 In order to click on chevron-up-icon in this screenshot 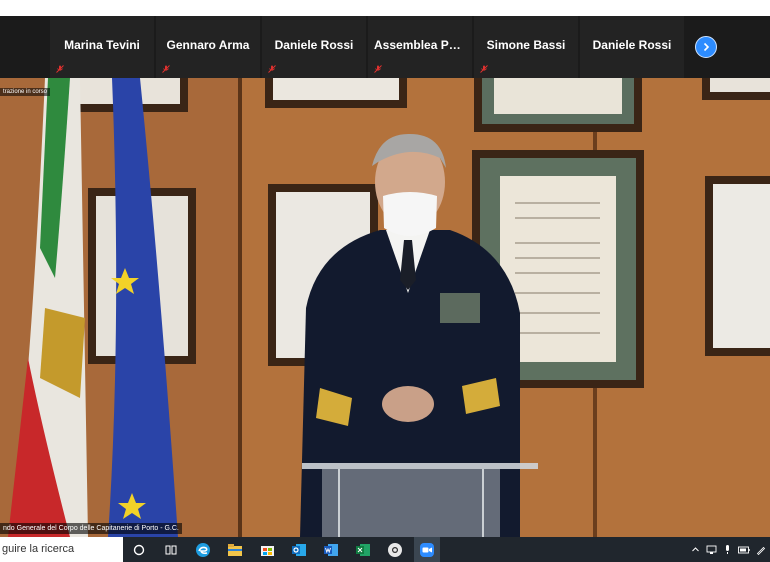, I will do `click(695, 549)`.